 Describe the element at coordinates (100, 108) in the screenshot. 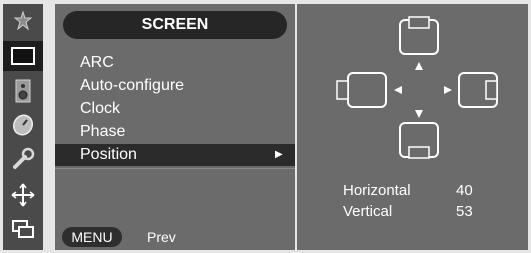

I see `menu-item-label: Clock` at that location.